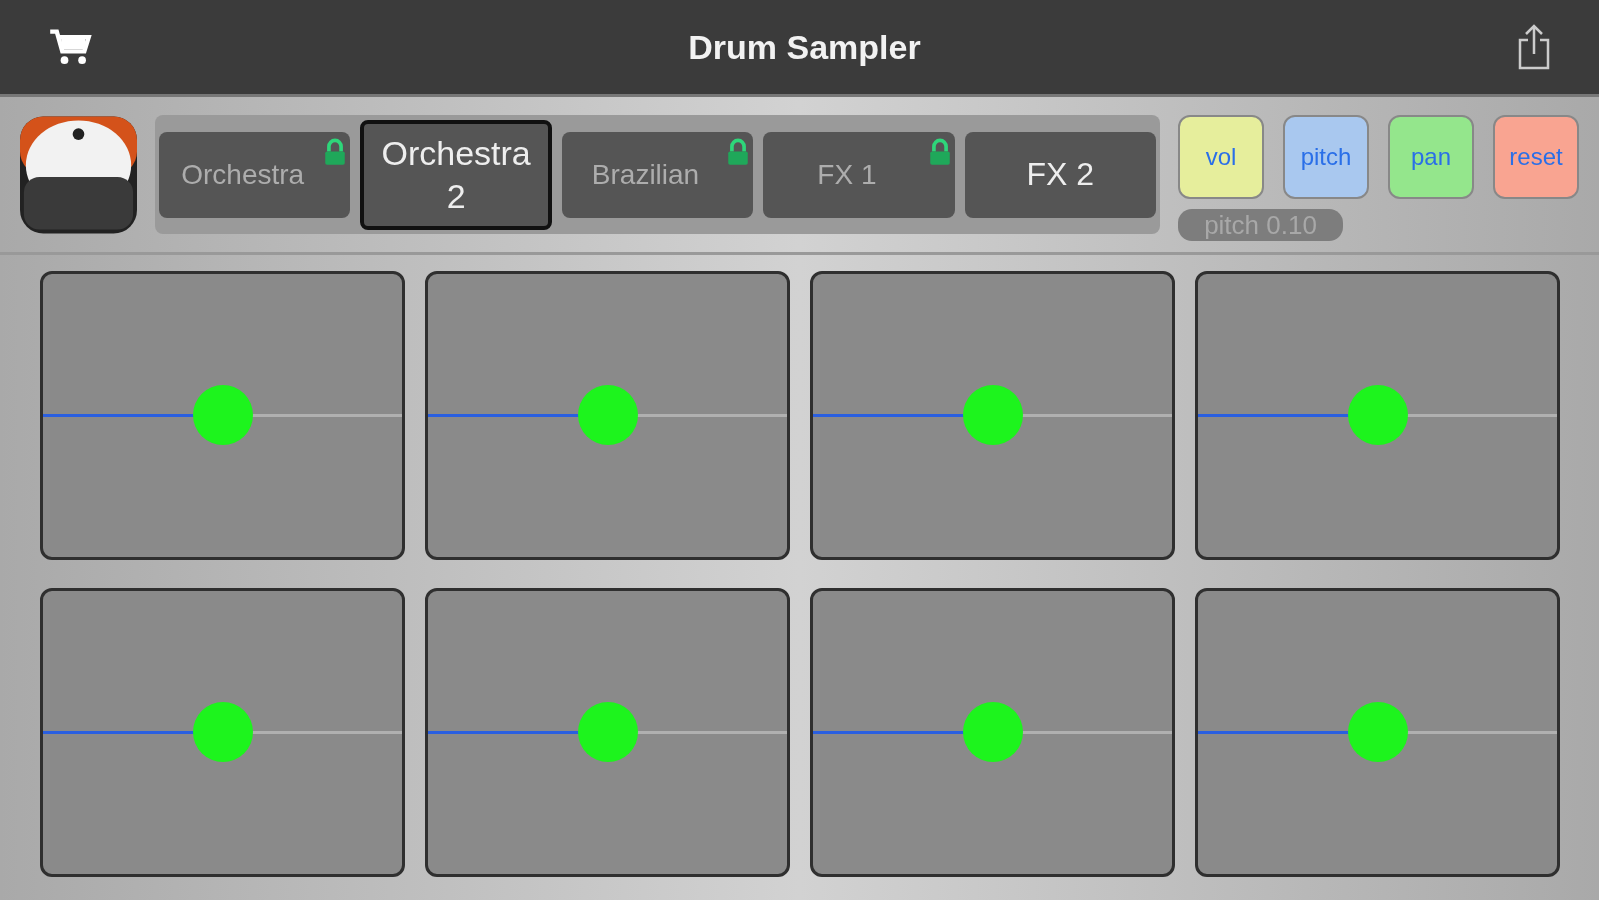  I want to click on mode-button: vol, so click(1221, 157).